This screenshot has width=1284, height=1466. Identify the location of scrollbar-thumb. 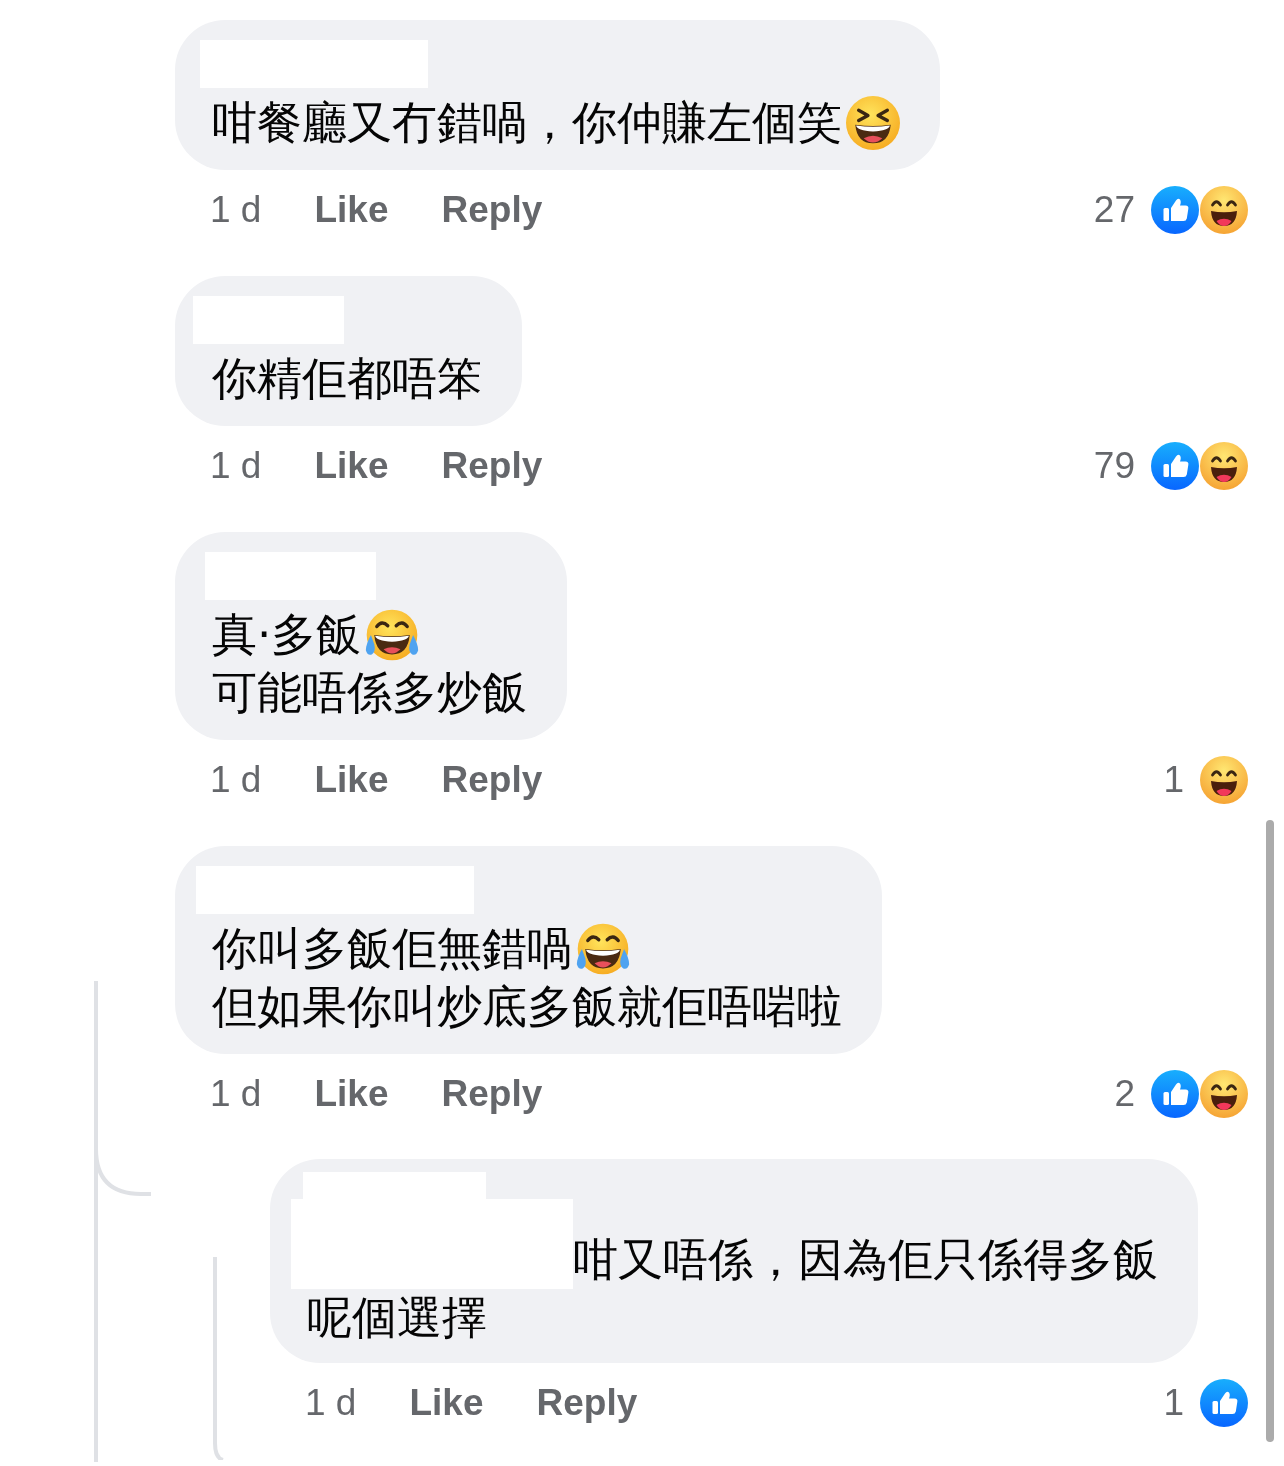
(1270, 1131).